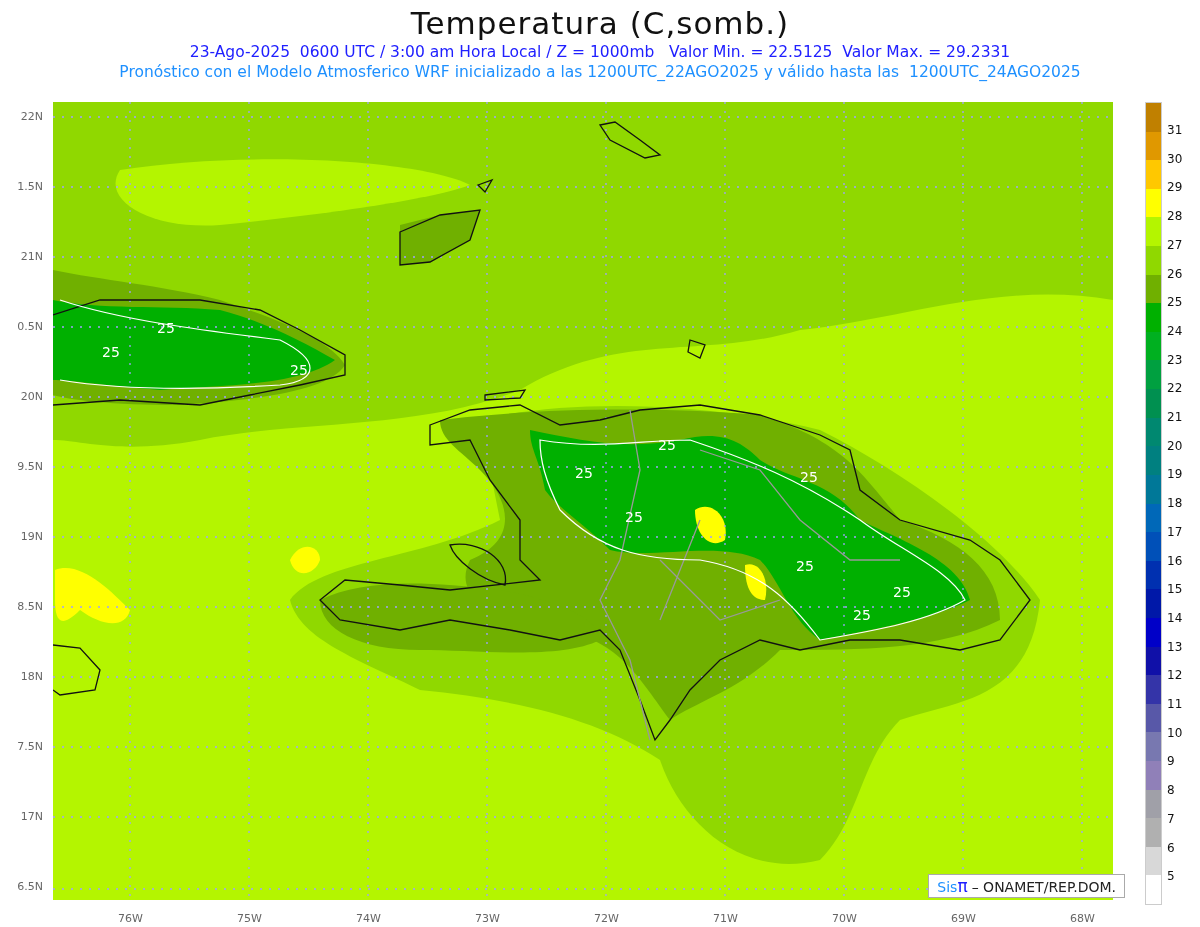 The height and width of the screenshot is (927, 1200). I want to click on color-scale-label: 23, so click(1175, 360).